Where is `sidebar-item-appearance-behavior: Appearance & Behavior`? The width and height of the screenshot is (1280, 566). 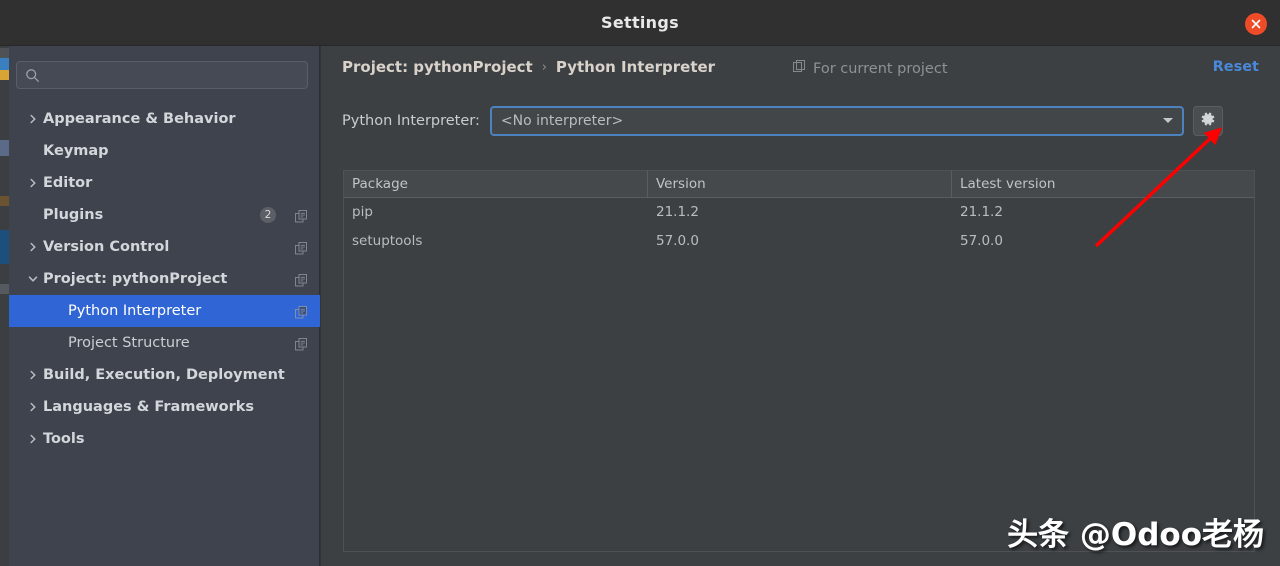
sidebar-item-appearance-behavior: Appearance & Behavior is located at coordinates (164, 119).